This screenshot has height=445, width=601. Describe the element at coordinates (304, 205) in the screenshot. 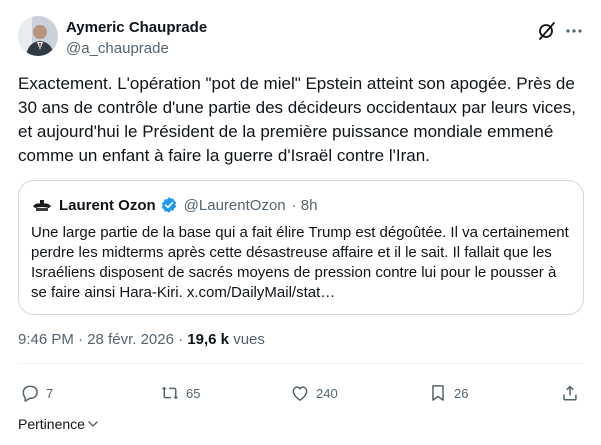

I see `quoted-post-age: · 8h` at that location.